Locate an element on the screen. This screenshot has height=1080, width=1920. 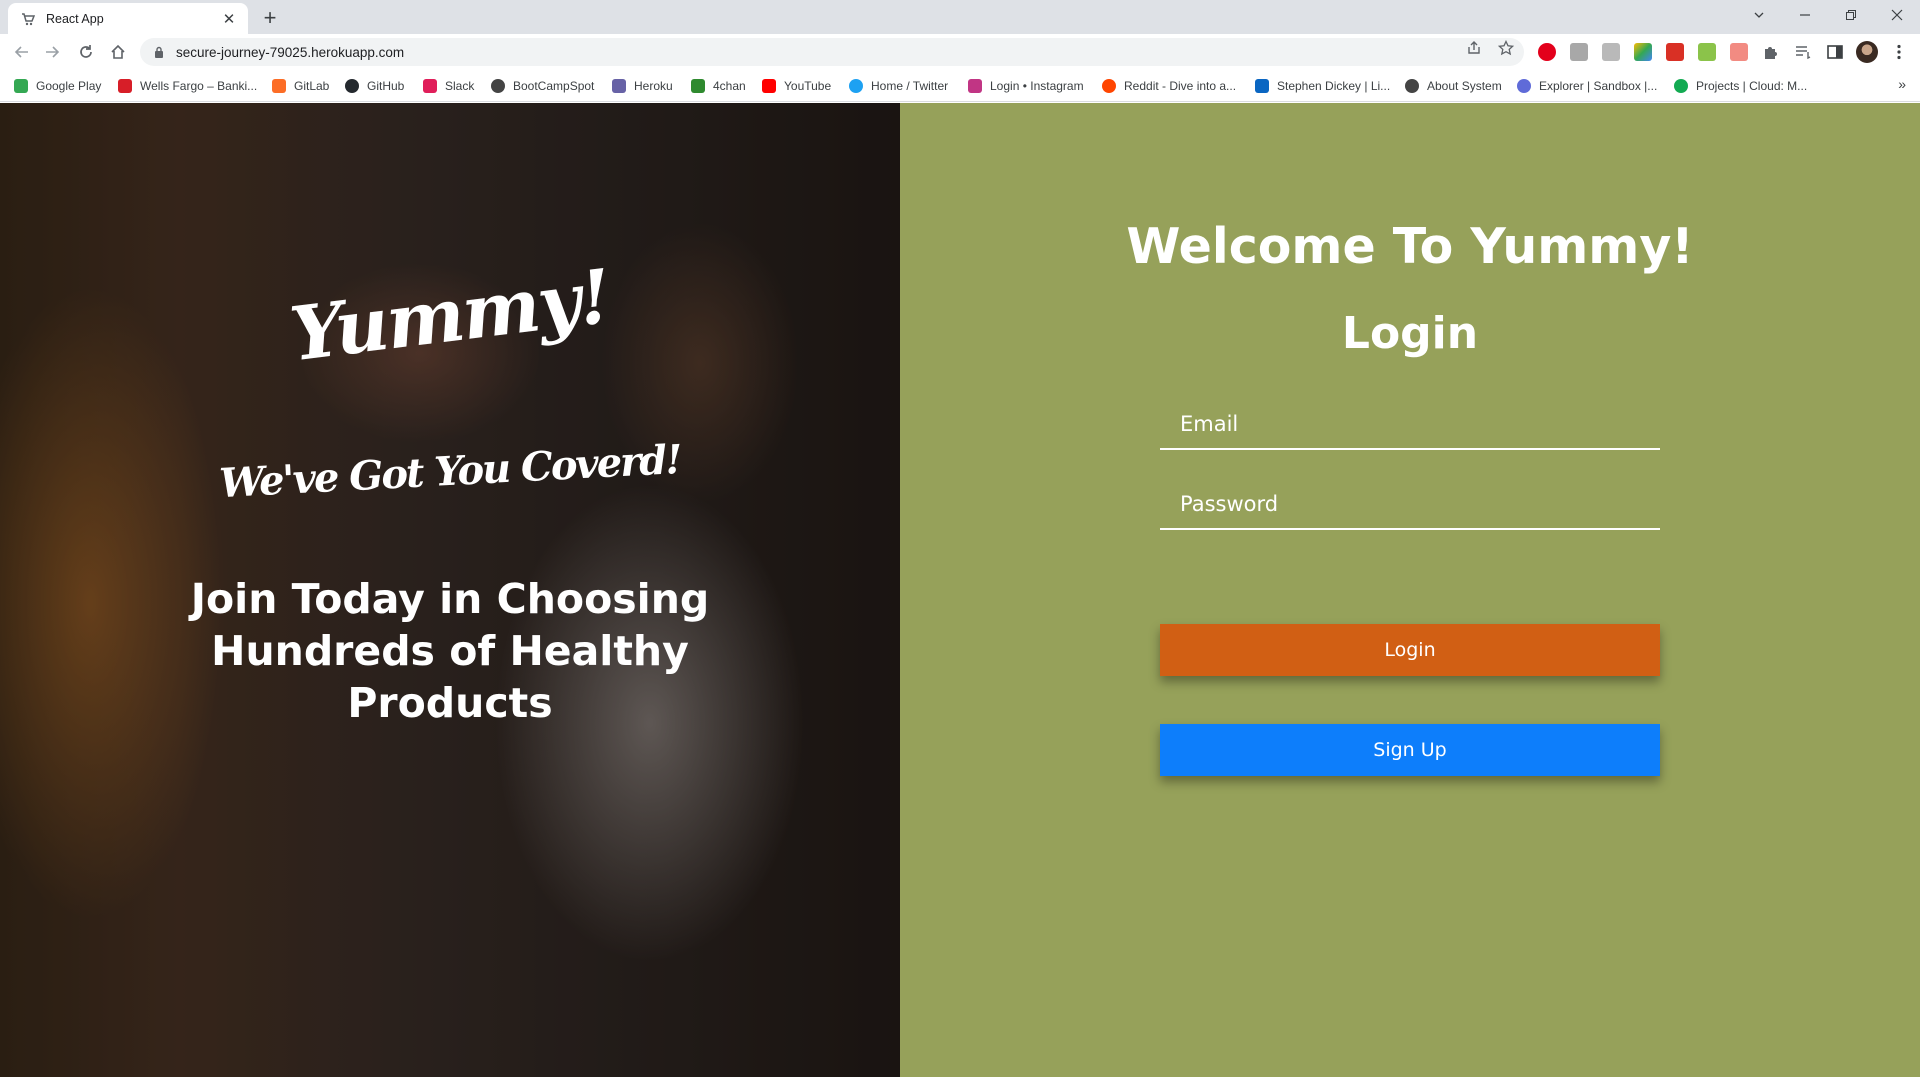
bookmark-label: Heroku is located at coordinates (653, 86).